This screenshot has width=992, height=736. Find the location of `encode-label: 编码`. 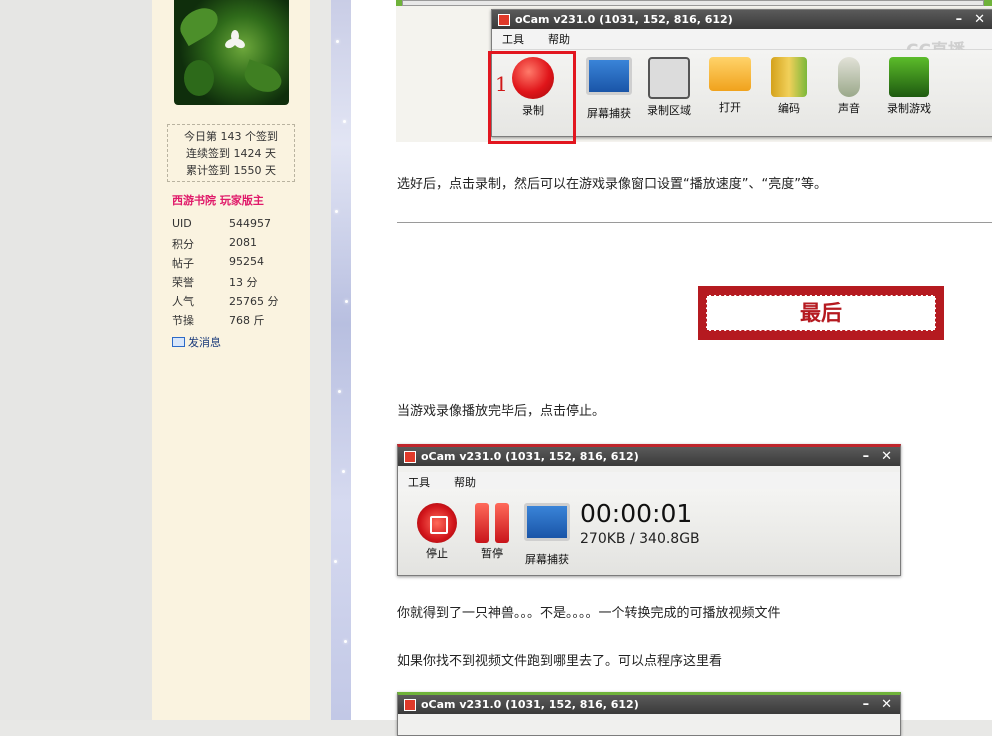

encode-label: 编码 is located at coordinates (789, 108).